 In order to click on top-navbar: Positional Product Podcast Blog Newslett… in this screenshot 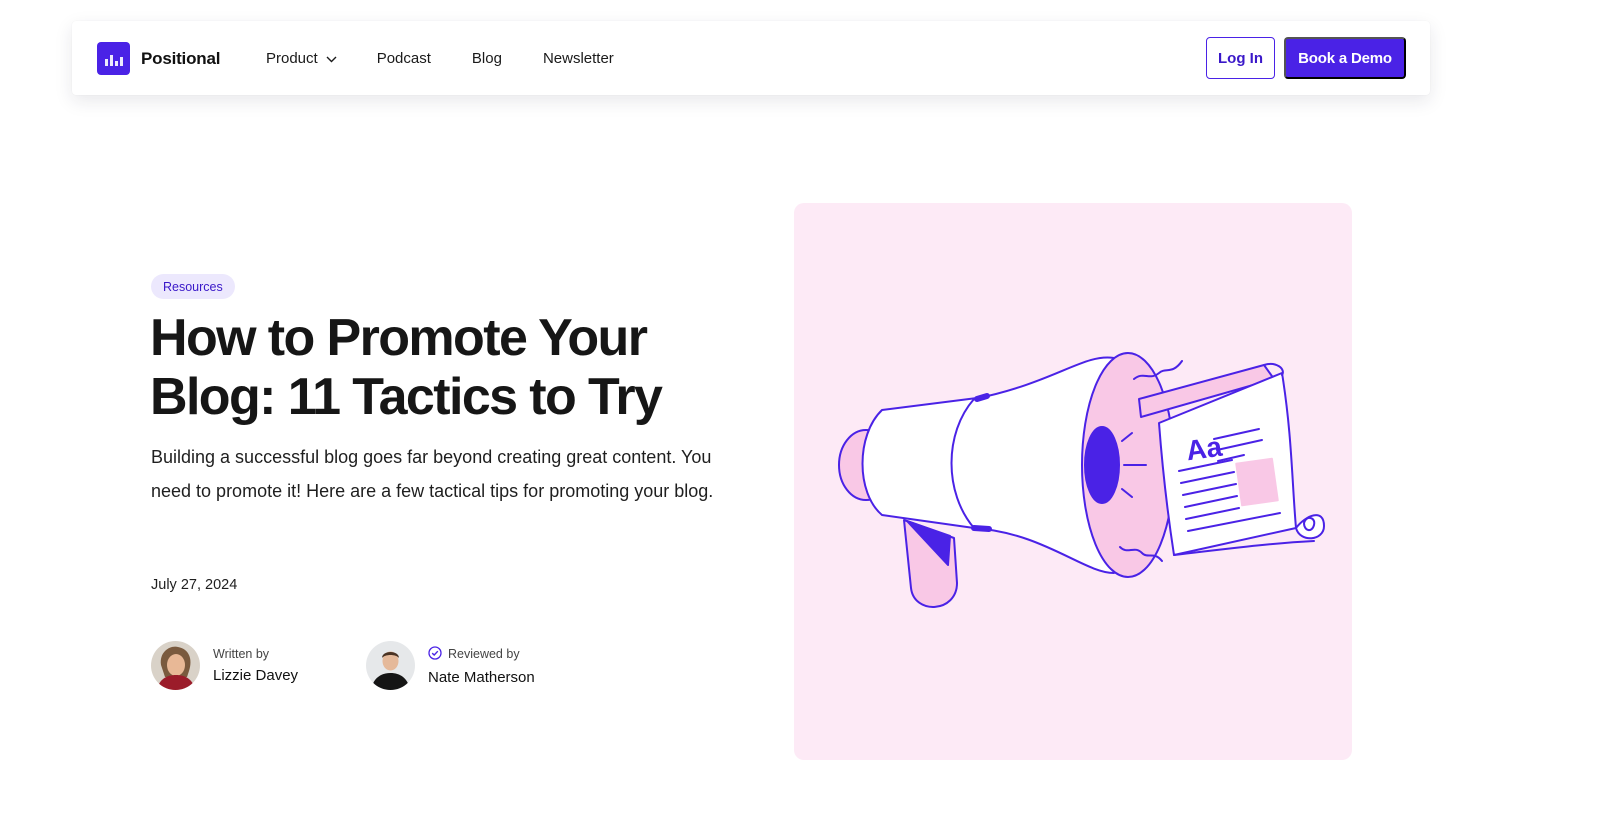, I will do `click(751, 58)`.